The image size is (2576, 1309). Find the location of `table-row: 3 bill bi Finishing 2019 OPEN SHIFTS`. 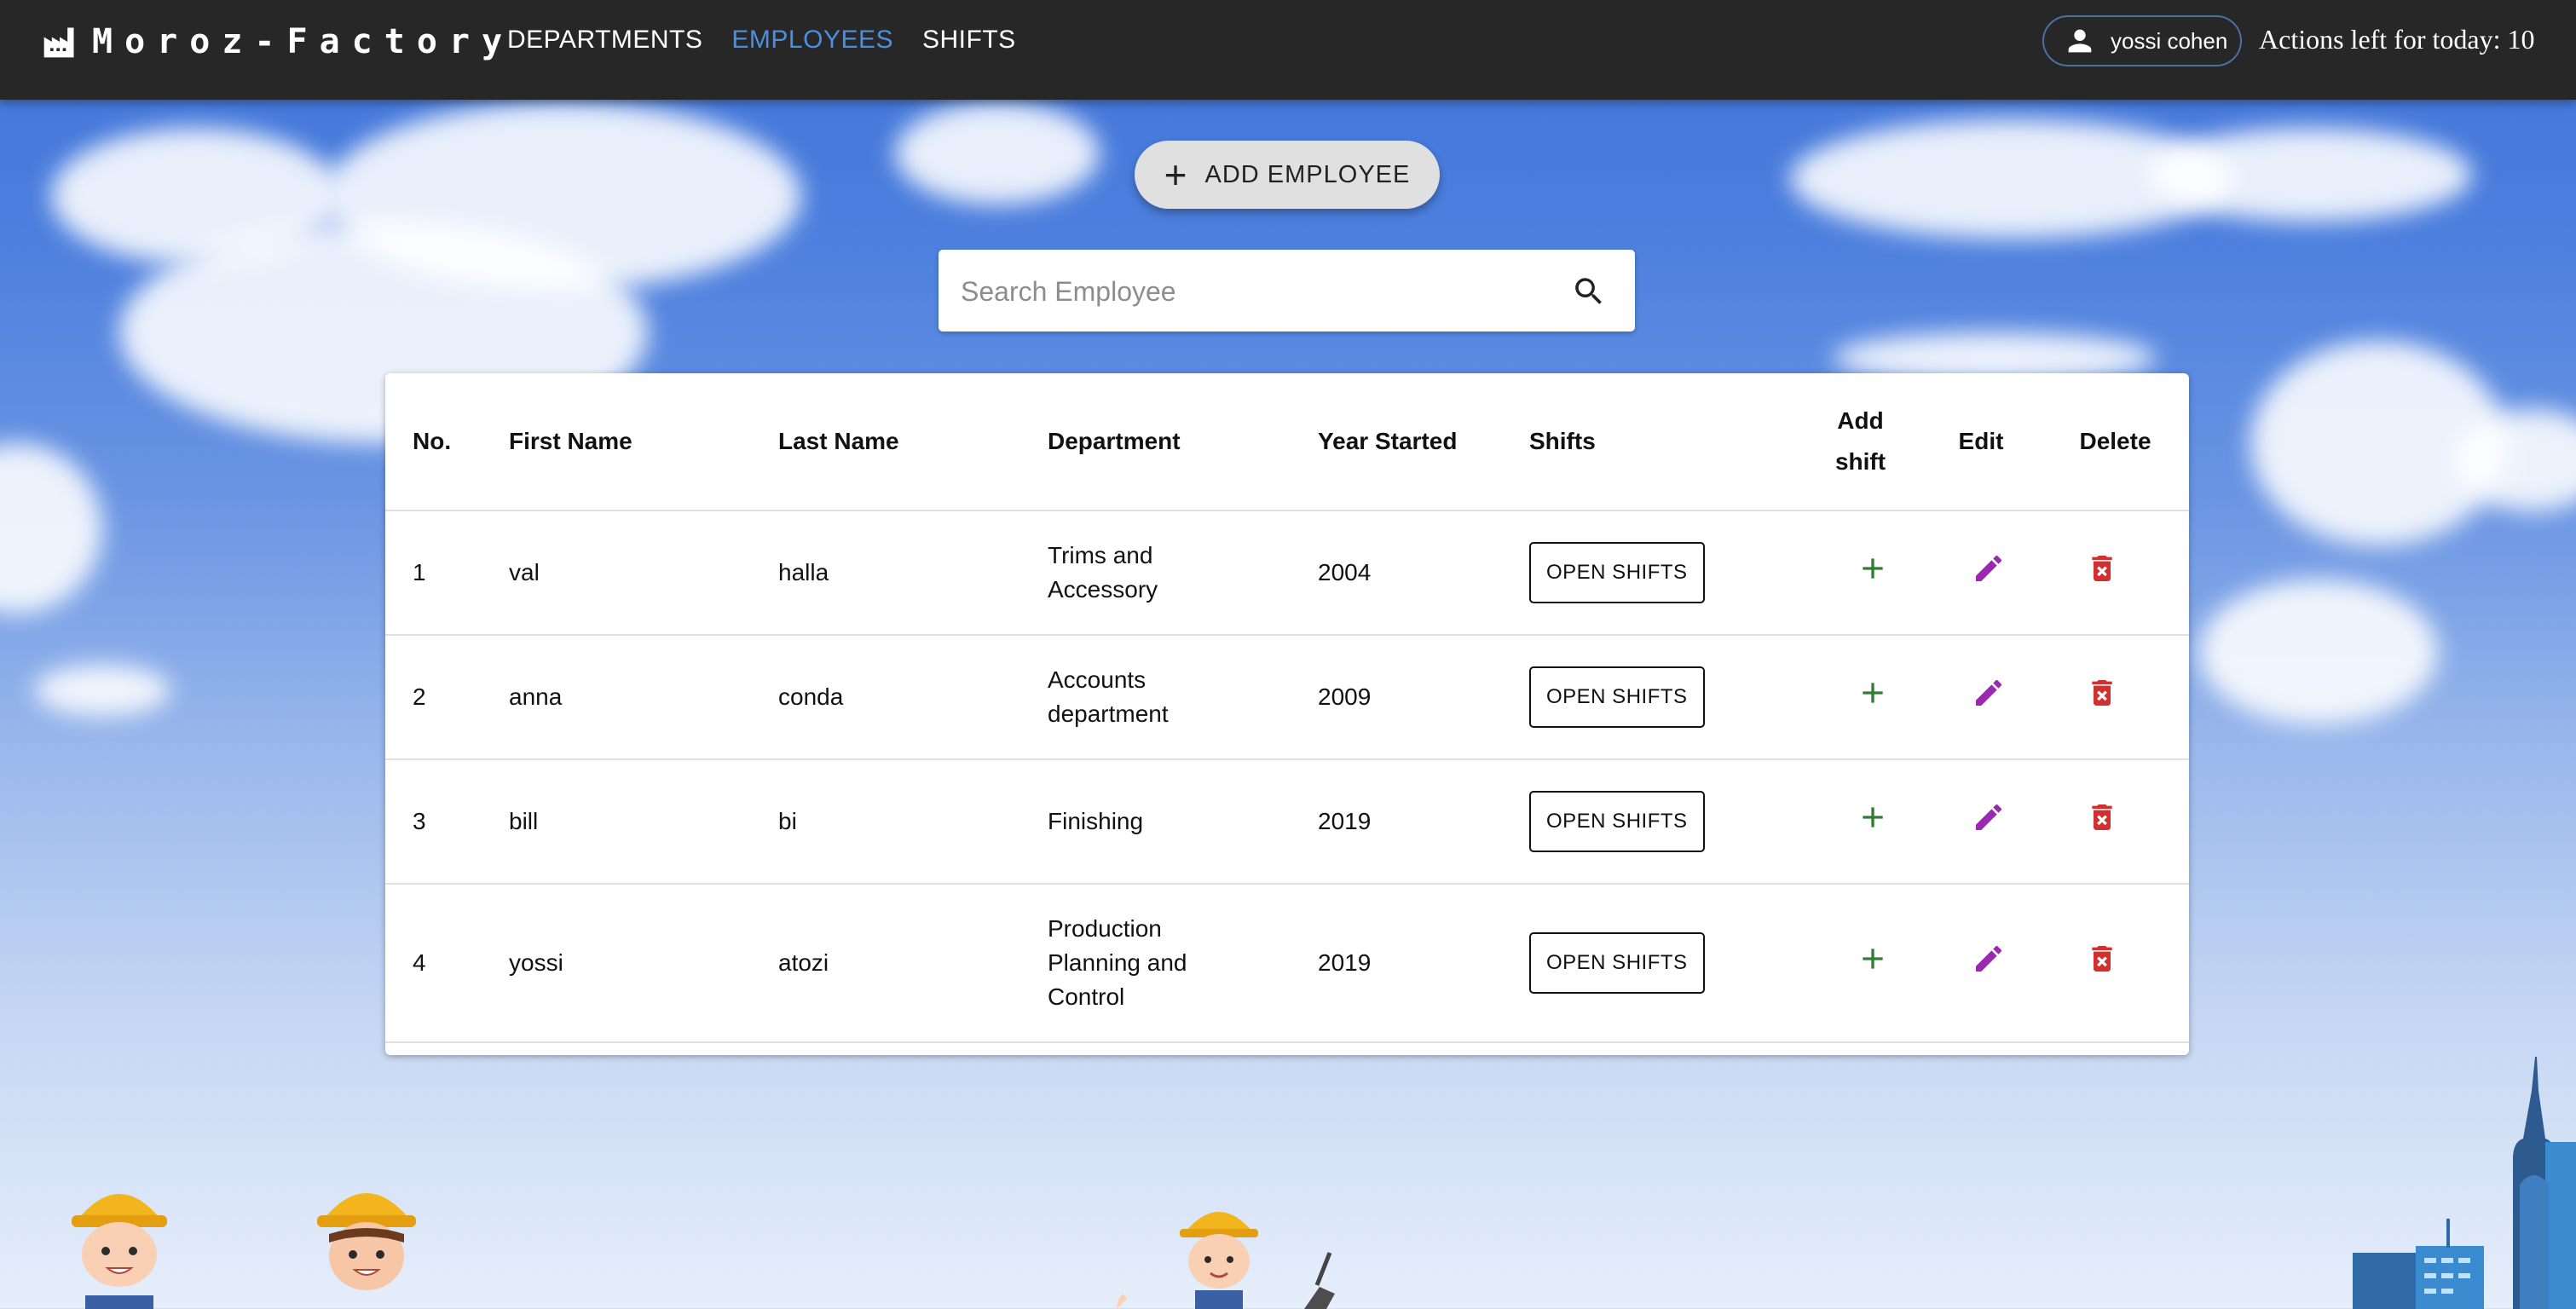

table-row: 3 bill bi Finishing 2019 OPEN SHIFTS is located at coordinates (1287, 822).